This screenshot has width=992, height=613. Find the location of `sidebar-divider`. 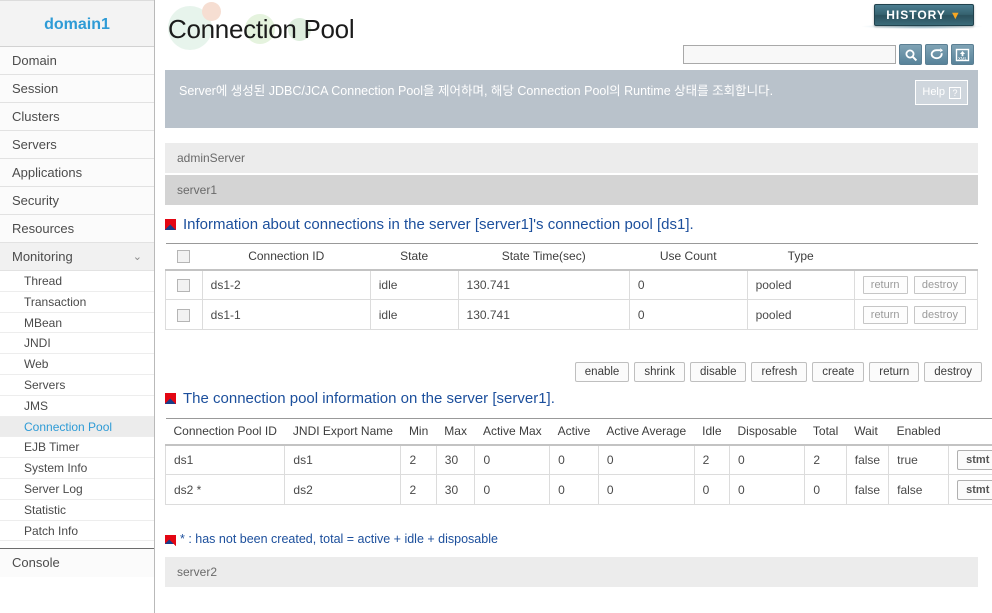

sidebar-divider is located at coordinates (77, 545).